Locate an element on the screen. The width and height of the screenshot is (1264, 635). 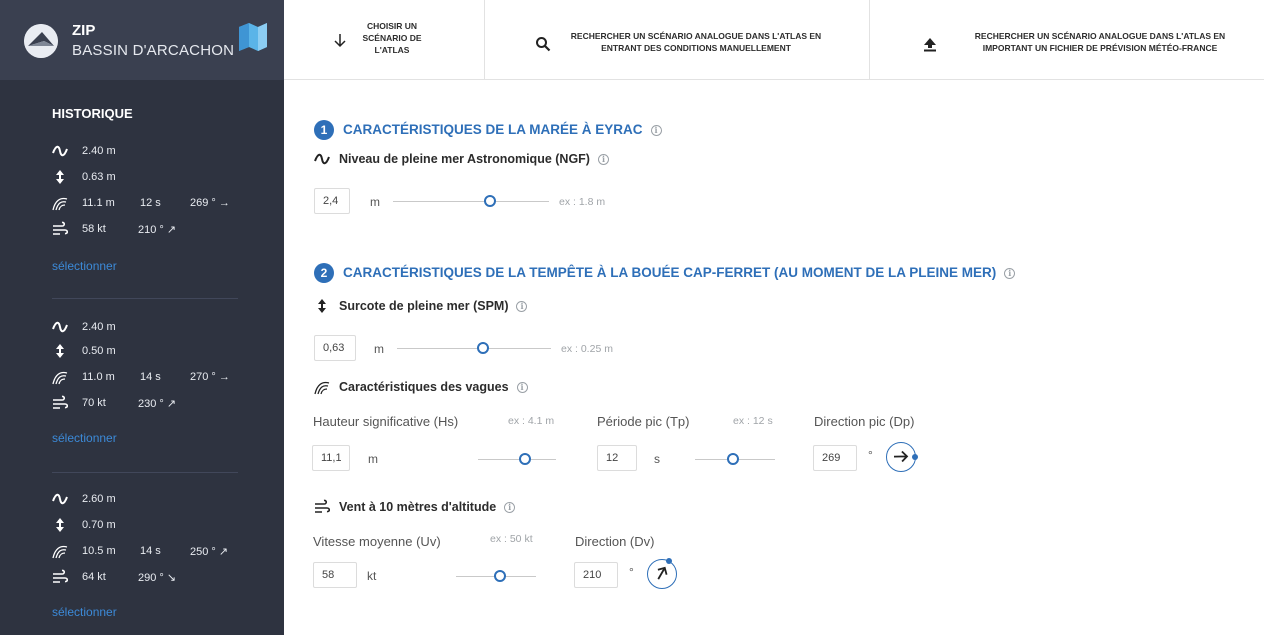
history-wave-dir: 269 ° → is located at coordinates (210, 203).